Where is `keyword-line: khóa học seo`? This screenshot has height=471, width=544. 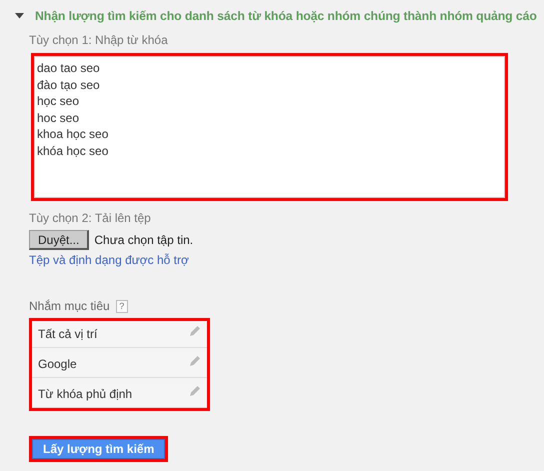
keyword-line: khóa học seo is located at coordinates (72, 150).